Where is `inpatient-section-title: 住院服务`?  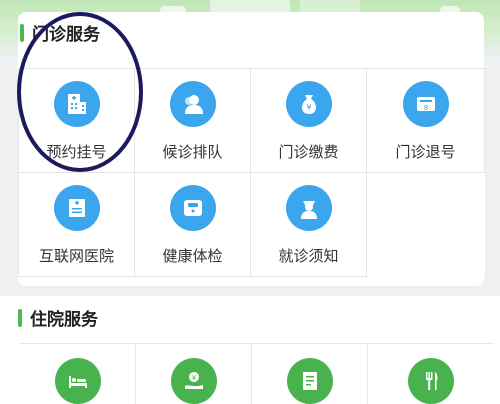
inpatient-section-title: 住院服务 is located at coordinates (58, 317).